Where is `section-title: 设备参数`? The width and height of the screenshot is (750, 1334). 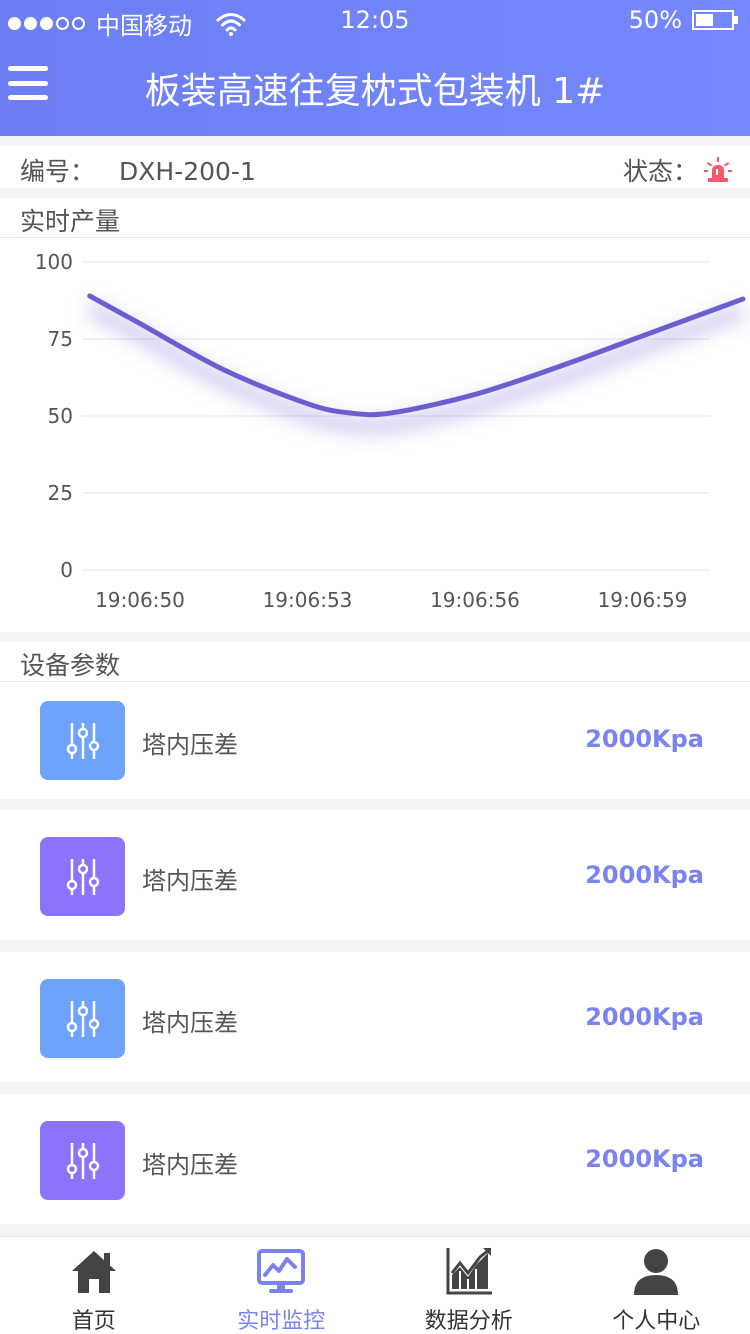
section-title: 设备参数 is located at coordinates (375, 662).